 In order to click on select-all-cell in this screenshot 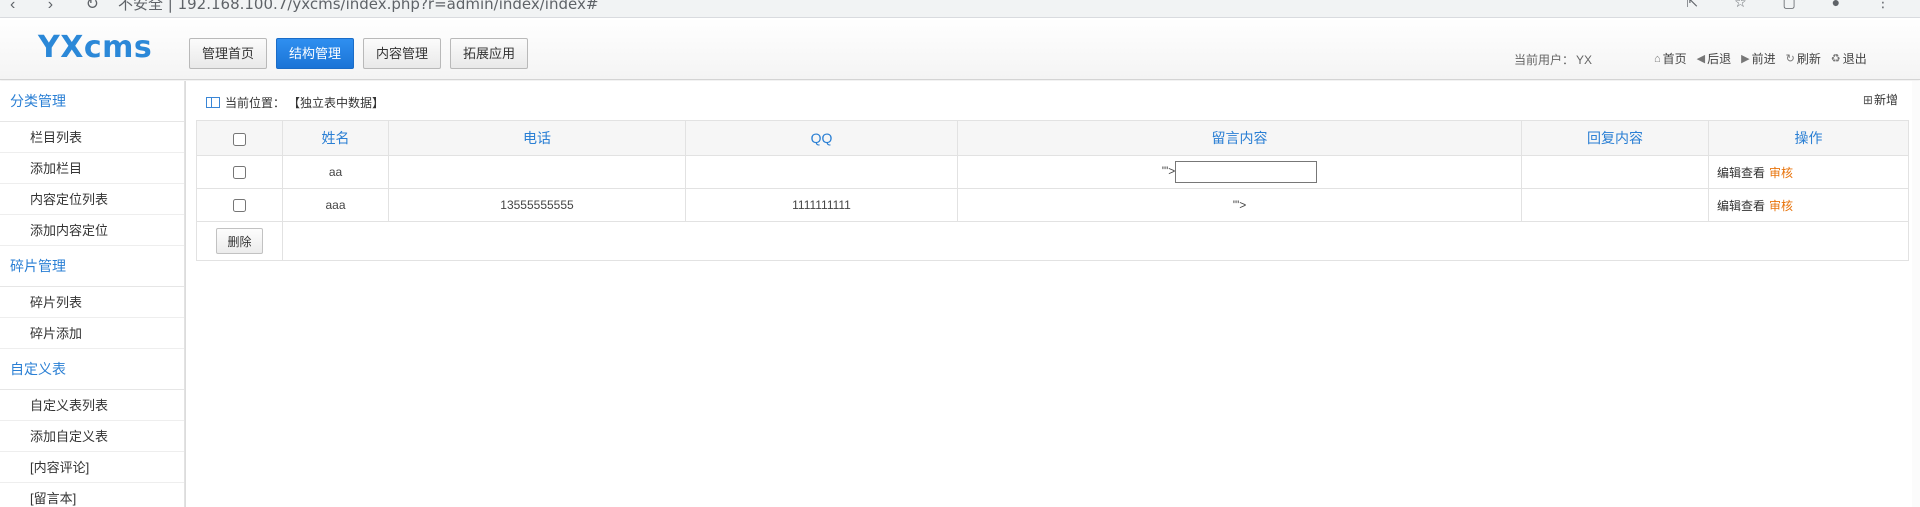, I will do `click(239, 138)`.